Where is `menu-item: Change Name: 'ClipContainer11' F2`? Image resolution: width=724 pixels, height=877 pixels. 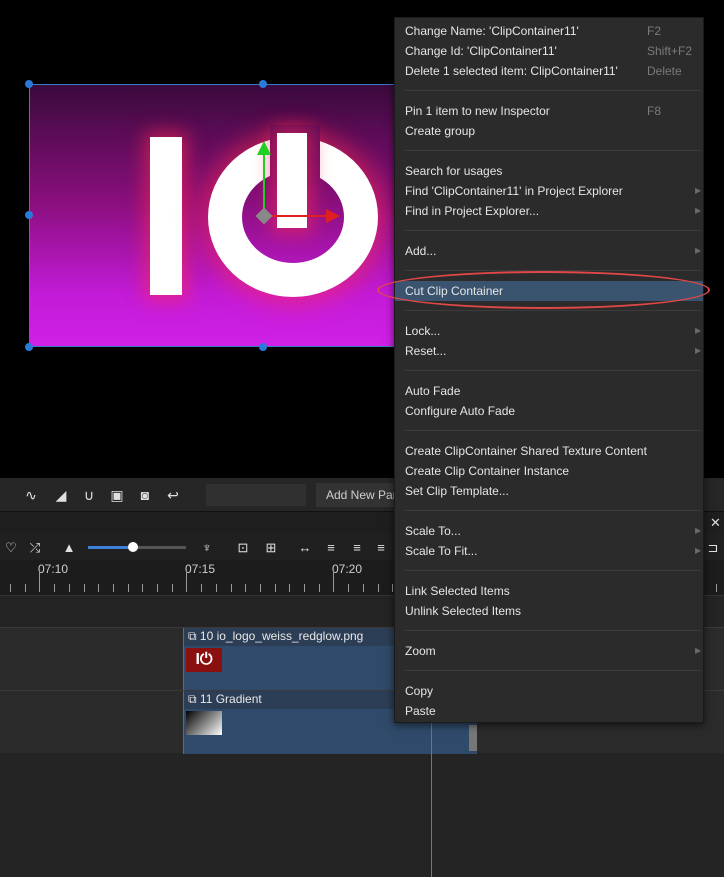 menu-item: Change Name: 'ClipContainer11' F2 is located at coordinates (549, 31).